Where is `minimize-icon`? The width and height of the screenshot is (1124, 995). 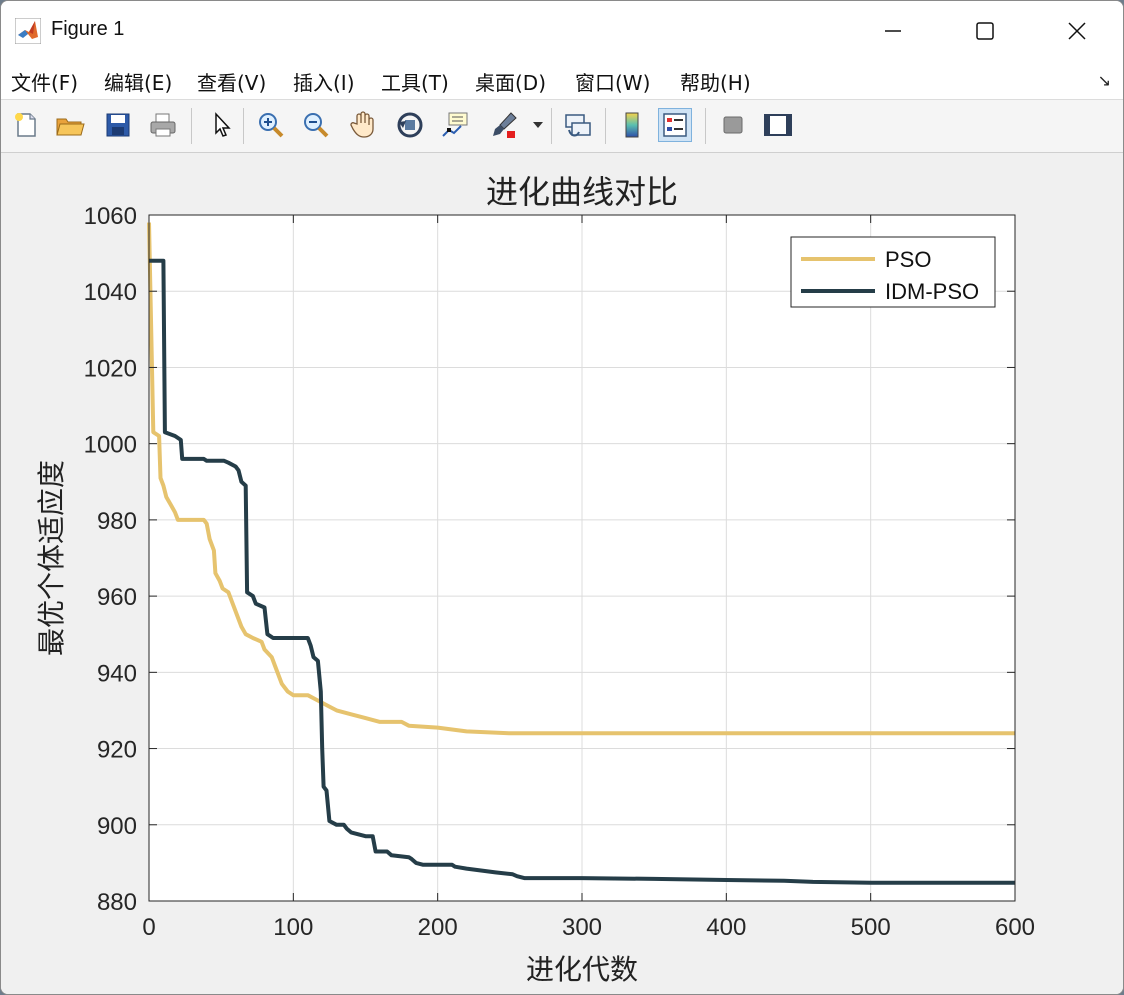
minimize-icon is located at coordinates (893, 31).